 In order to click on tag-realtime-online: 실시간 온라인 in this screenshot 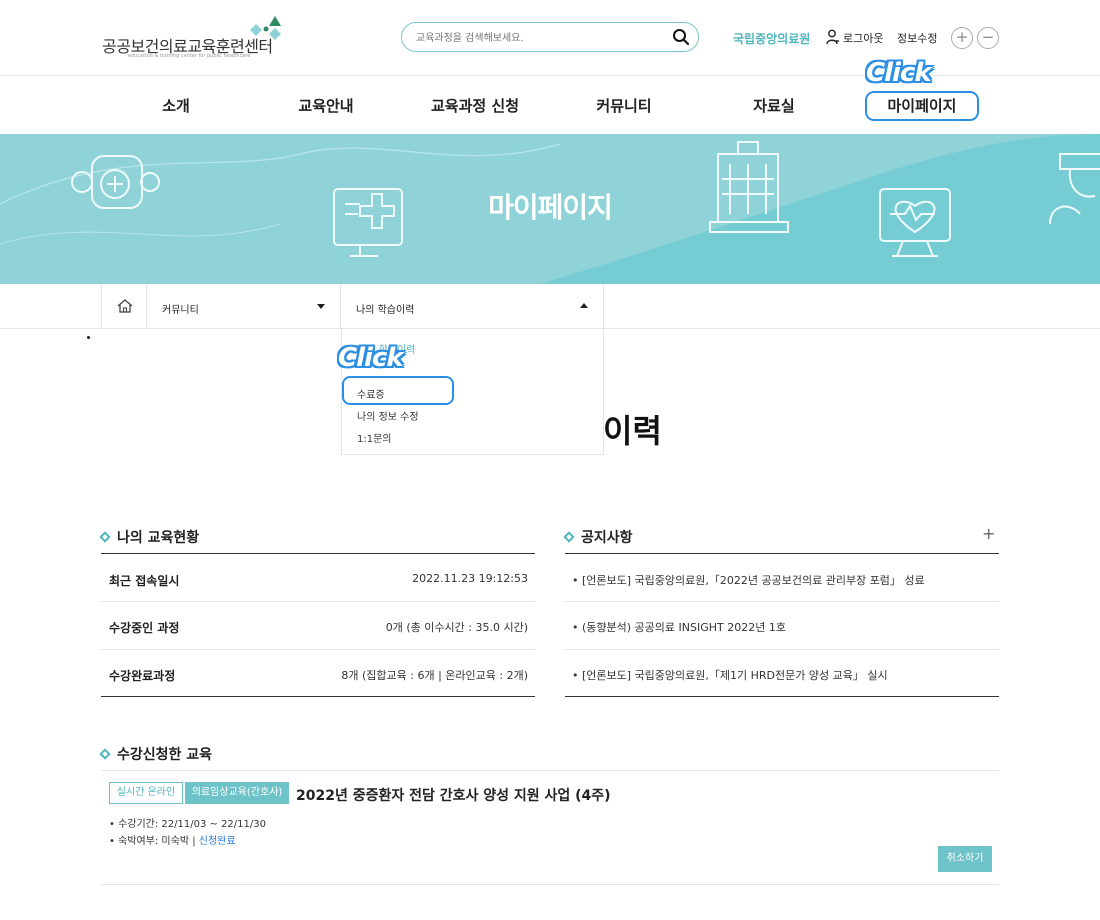, I will do `click(146, 793)`.